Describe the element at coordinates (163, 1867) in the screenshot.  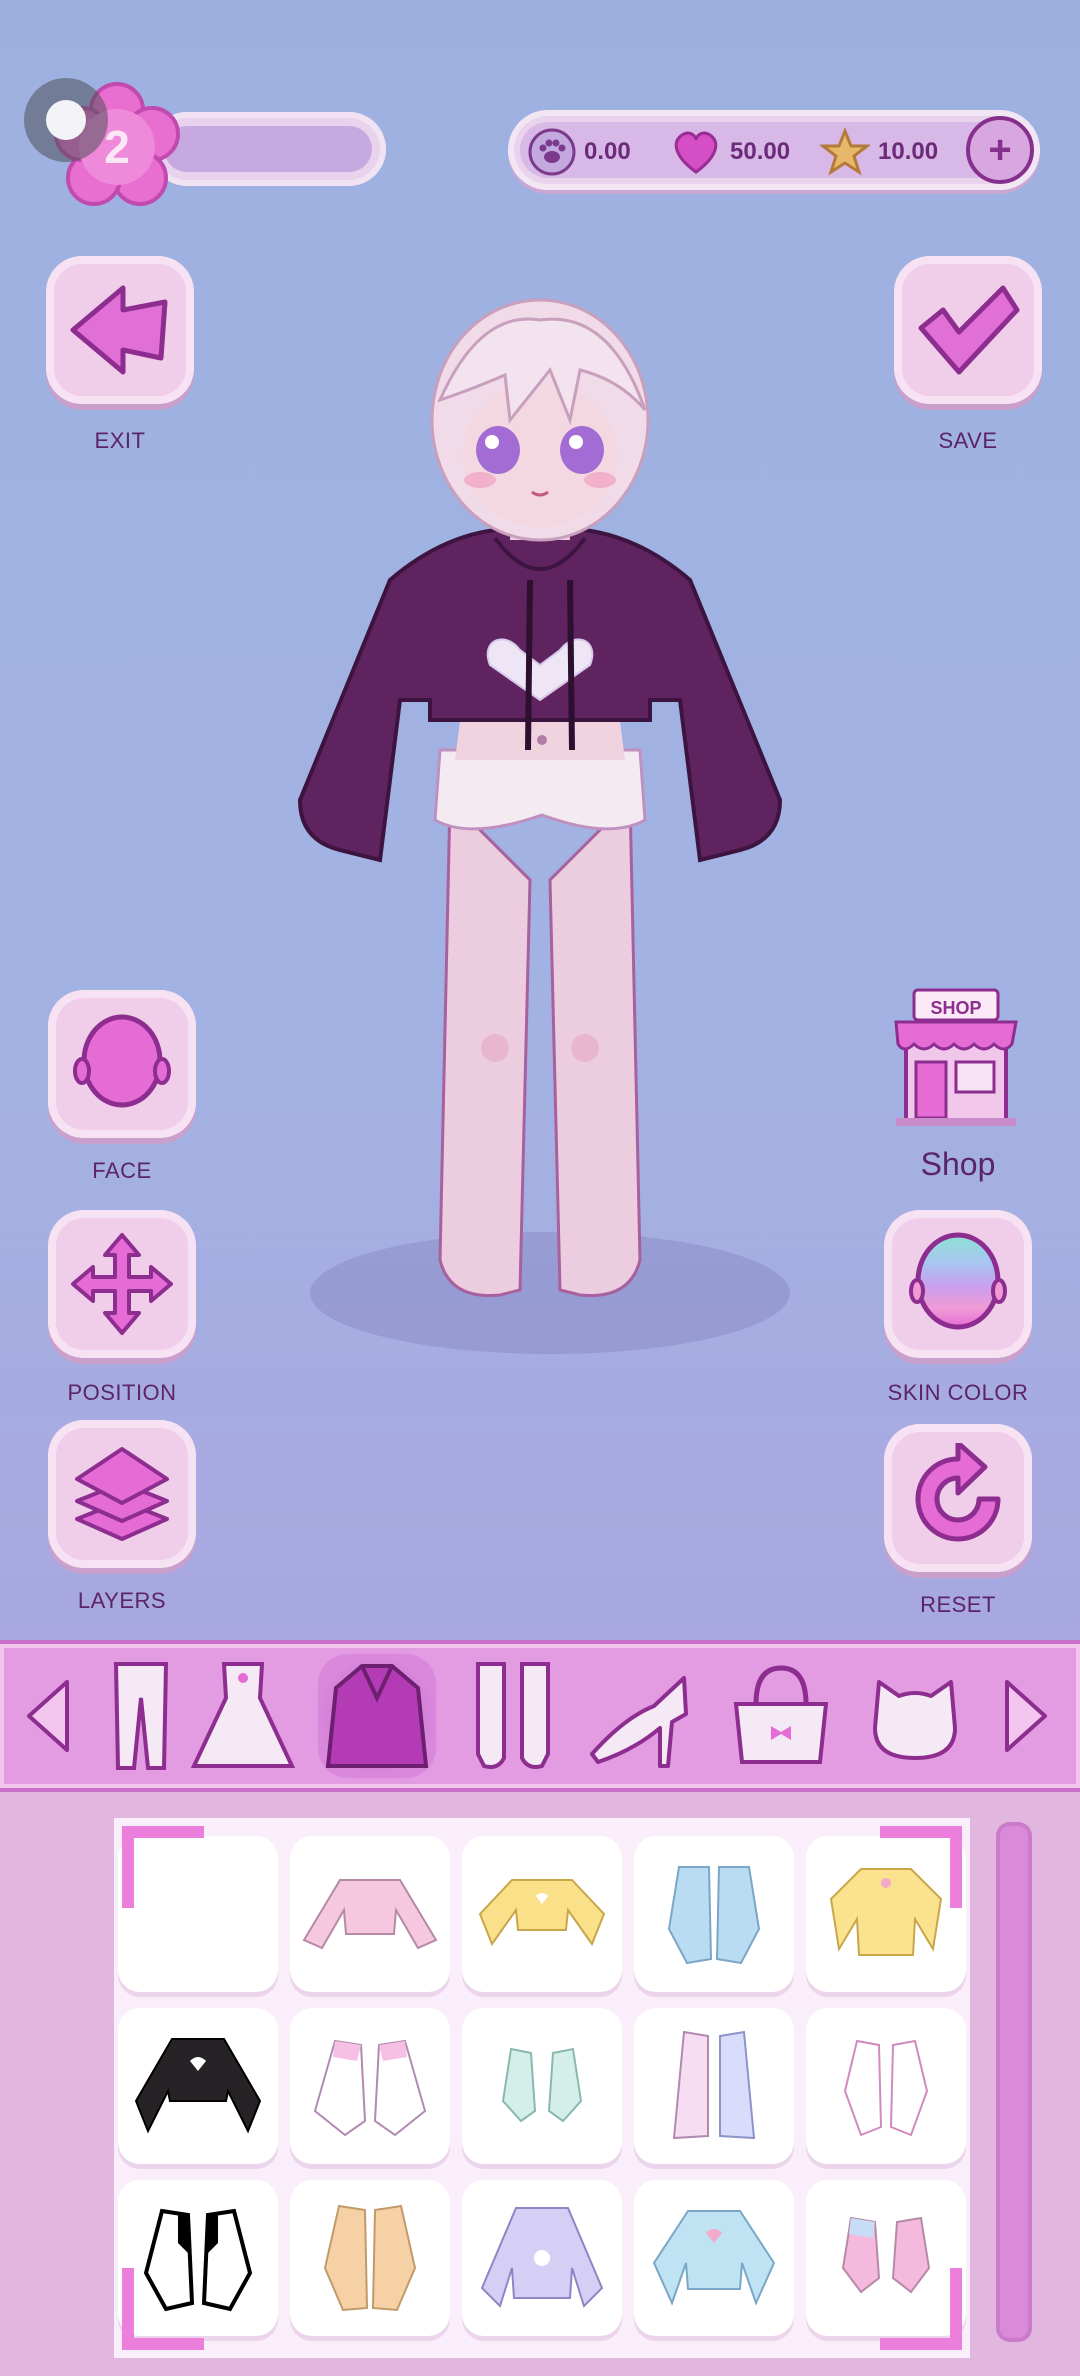
I see `grid-corner-top-left` at that location.